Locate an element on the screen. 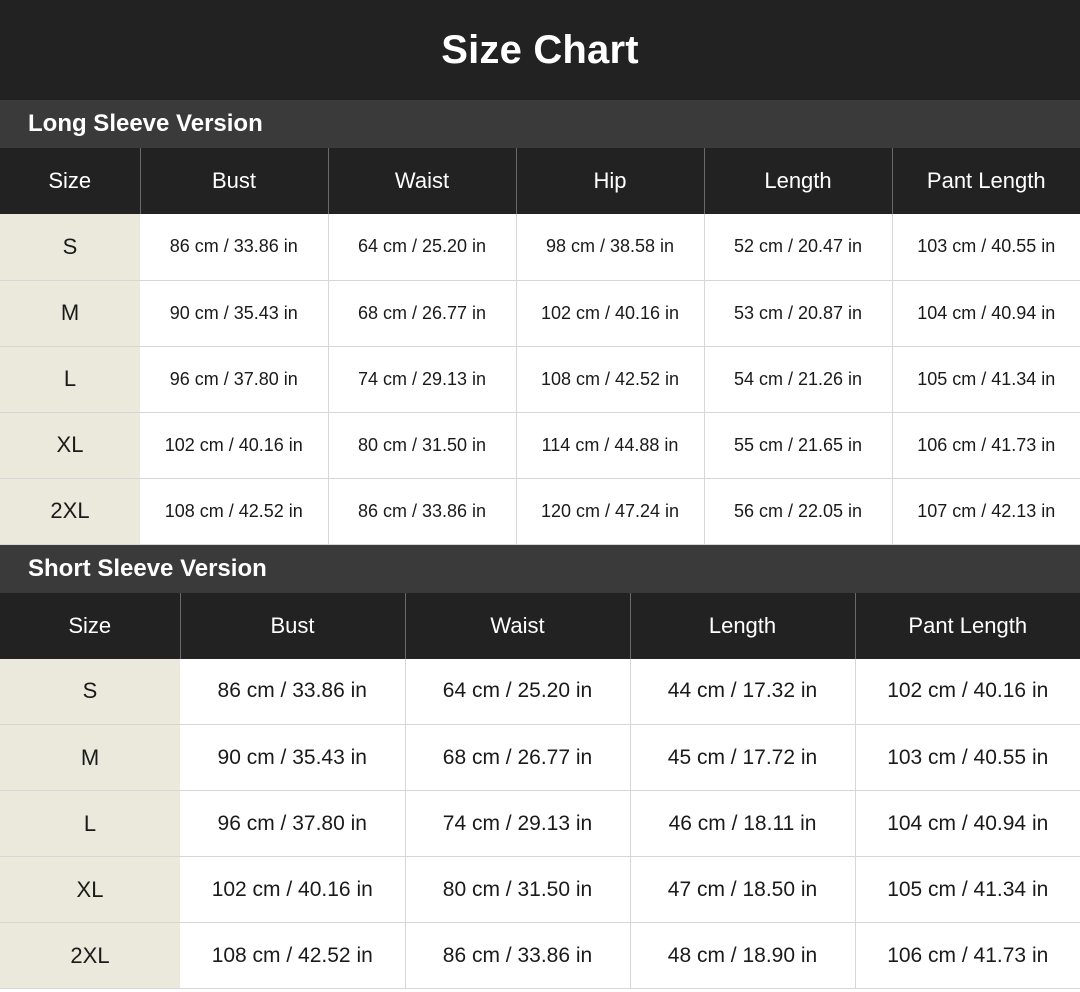 Image resolution: width=1080 pixels, height=992 pixels. hip-cell: 108 cm / 42.52 in is located at coordinates (610, 379).